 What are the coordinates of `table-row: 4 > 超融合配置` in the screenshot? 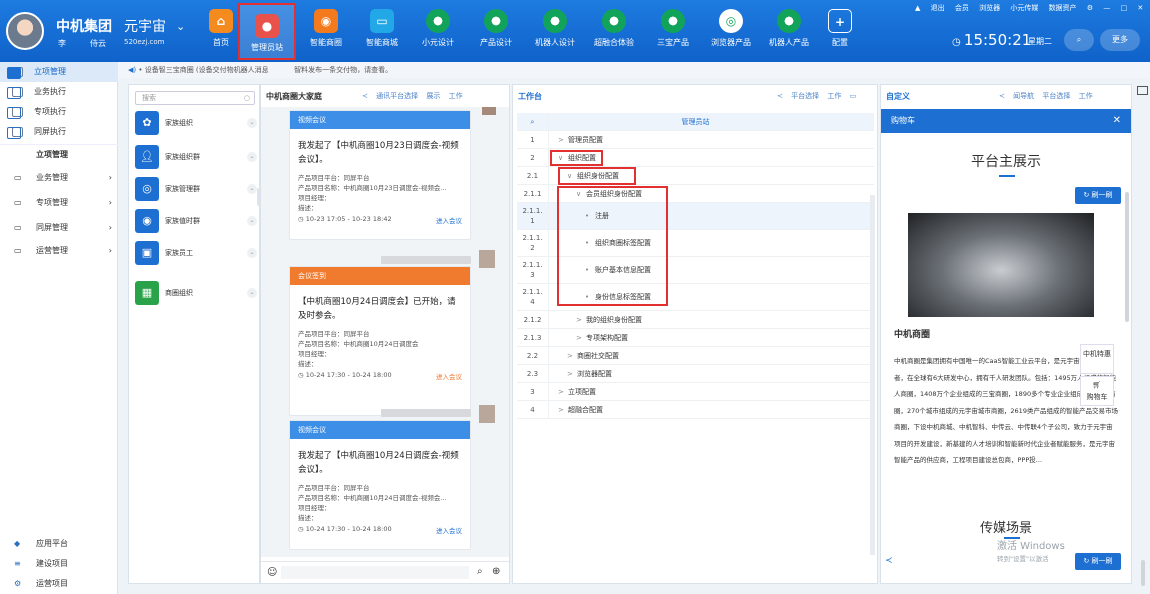 It's located at (695, 410).